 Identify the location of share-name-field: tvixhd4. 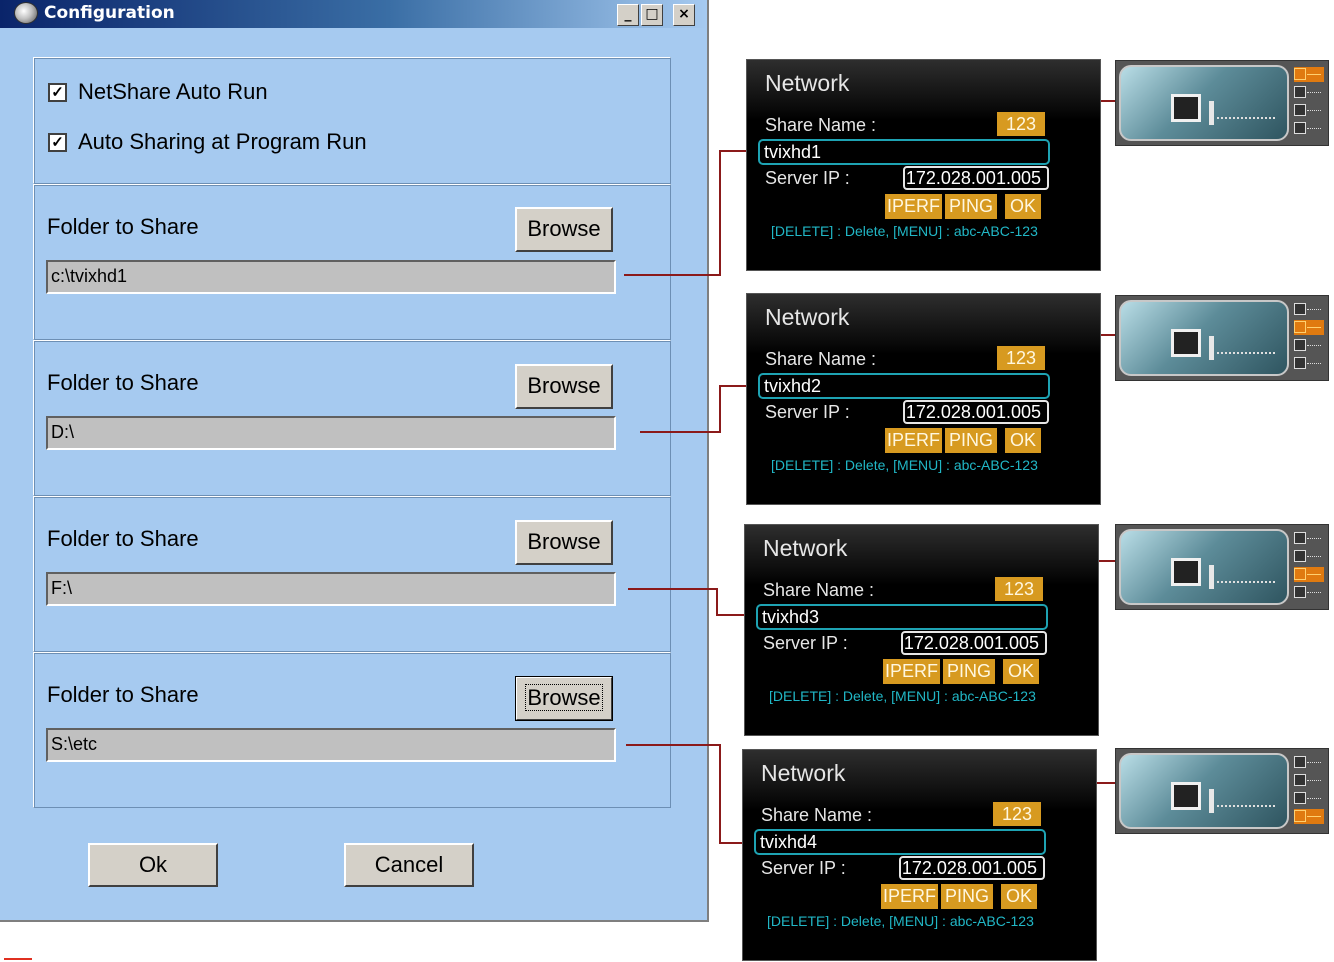
(900, 842).